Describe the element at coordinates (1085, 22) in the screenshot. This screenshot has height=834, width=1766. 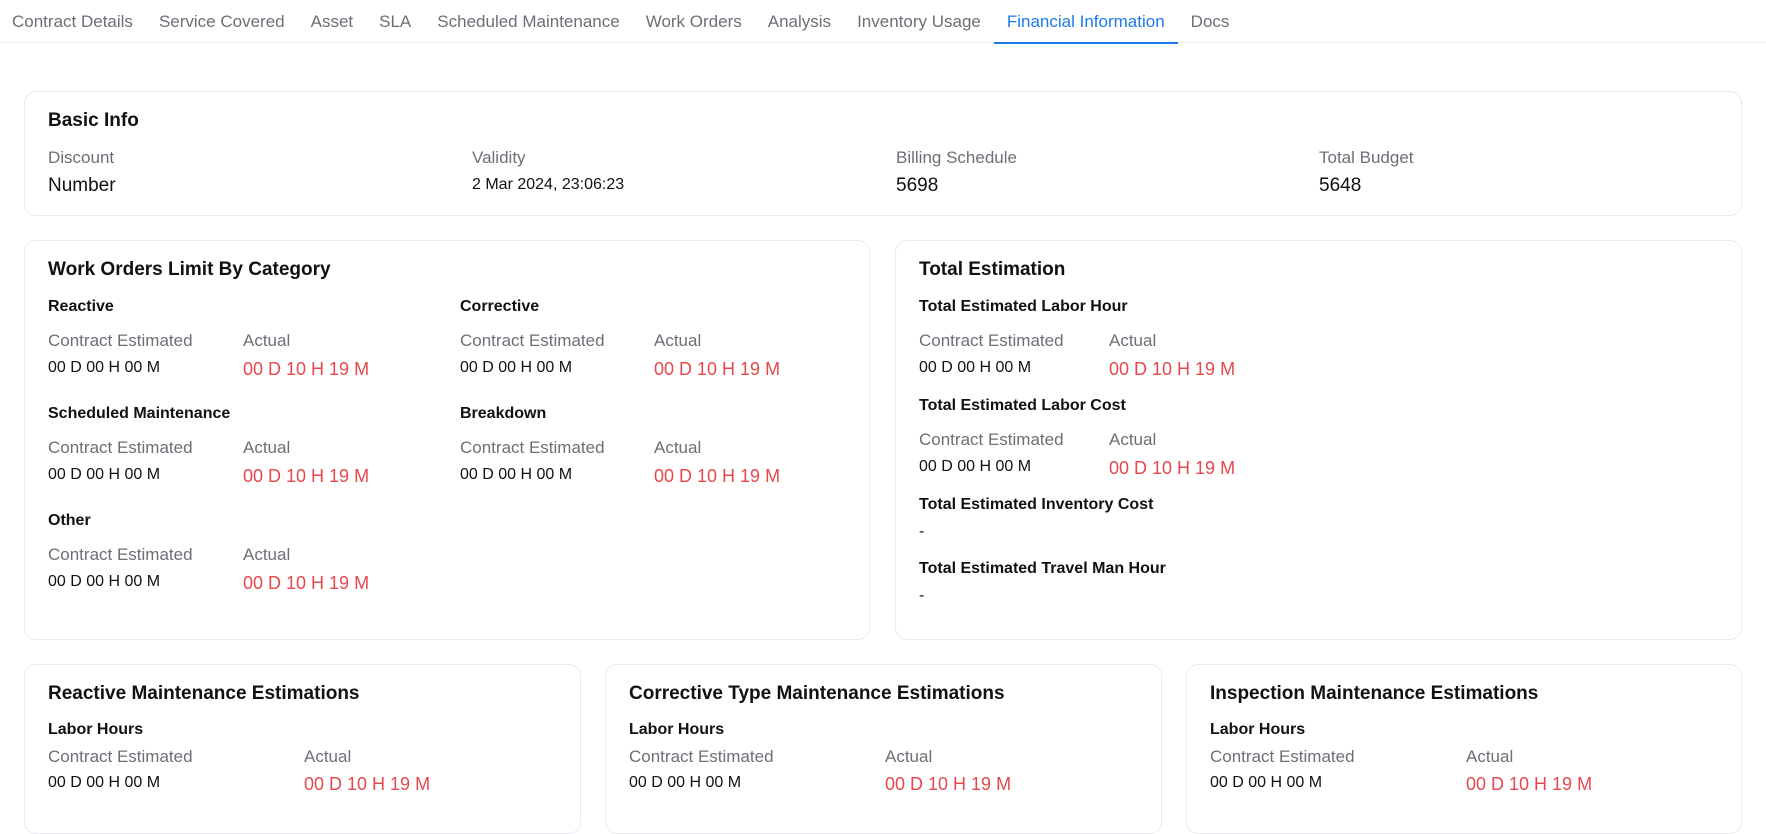
I see `tab-financial-information: Financial Information` at that location.